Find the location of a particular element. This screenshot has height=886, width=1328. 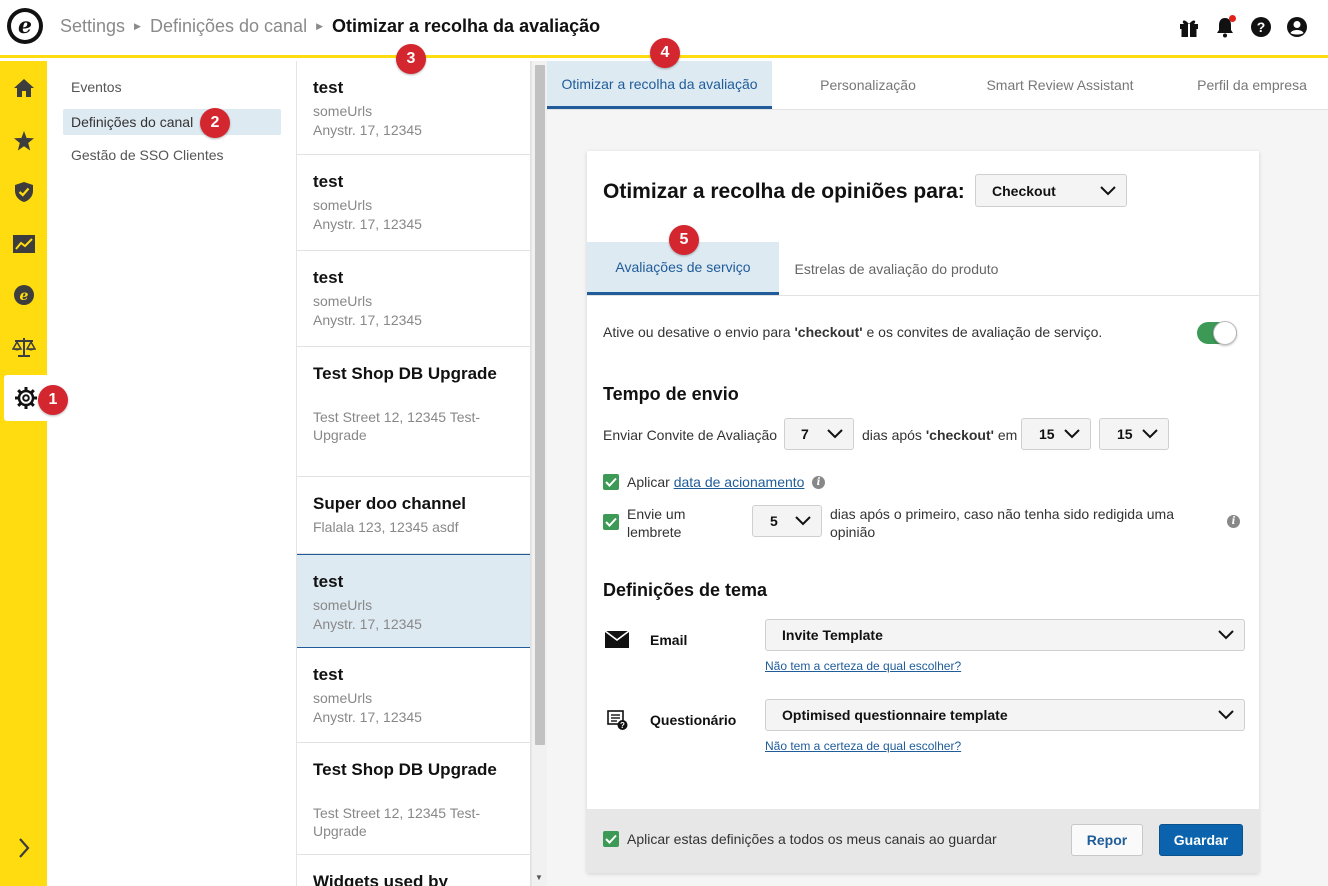

left-rail: e is located at coordinates (23, 473).